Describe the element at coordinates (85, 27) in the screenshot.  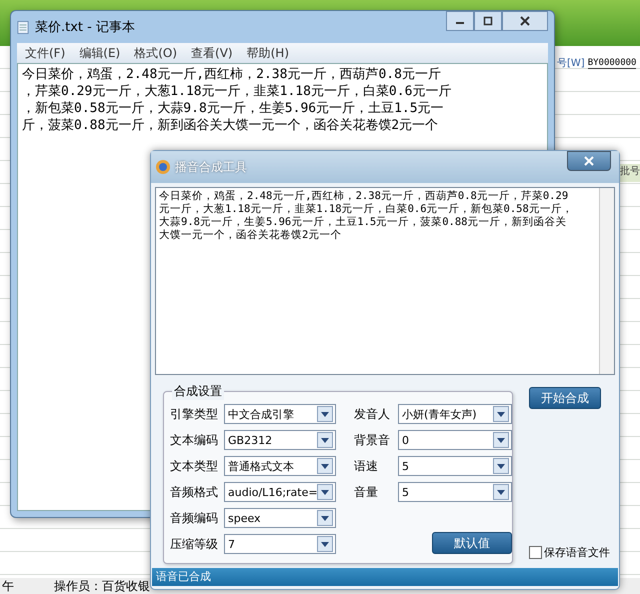
I see `window-title: 菜价.txt - 记事本` at that location.